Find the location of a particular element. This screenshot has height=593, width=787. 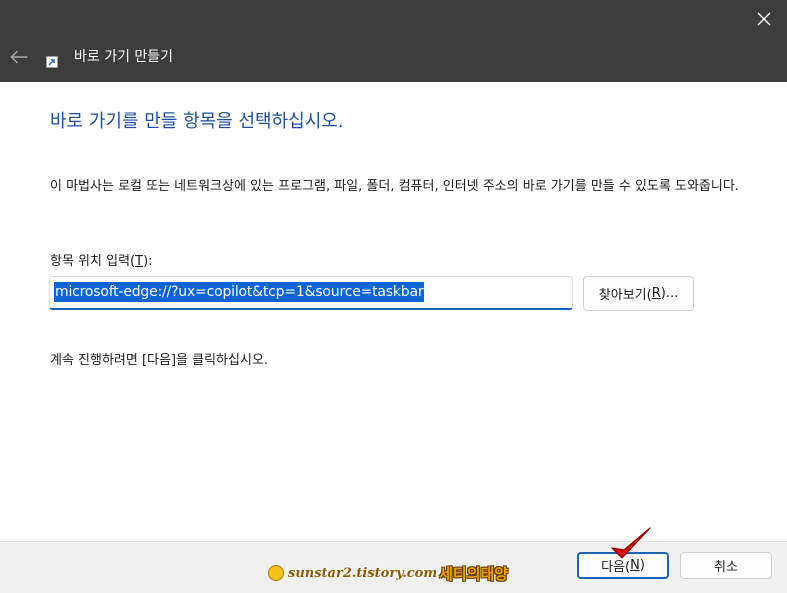

wizard-title: 바로 가기 만들기 is located at coordinates (124, 57).